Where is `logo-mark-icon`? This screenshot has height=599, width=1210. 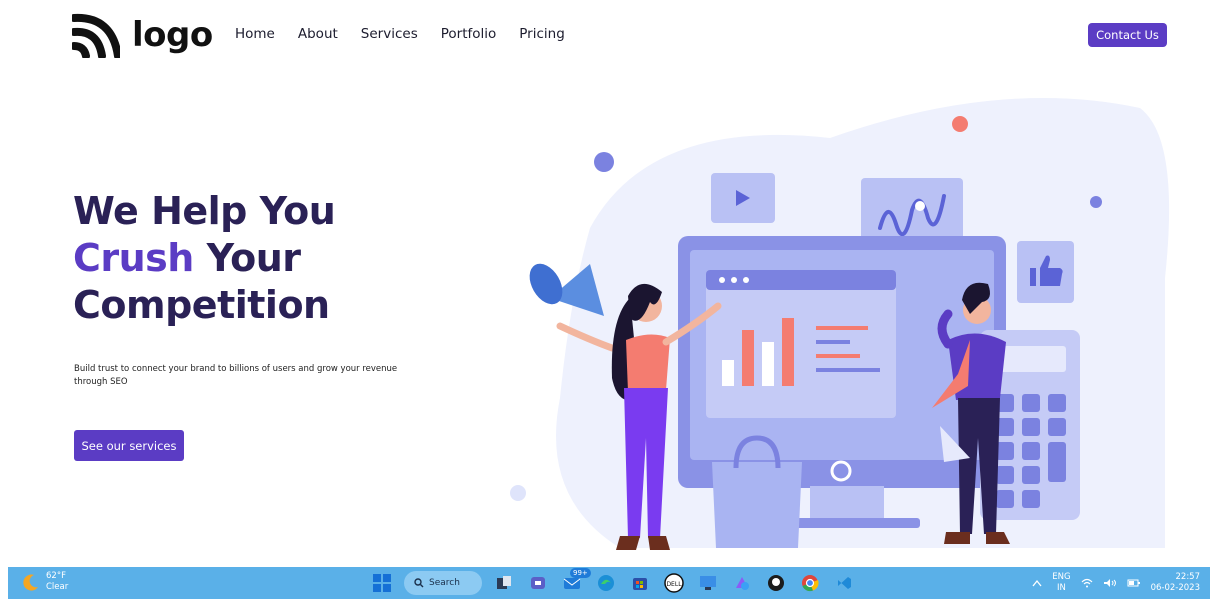
logo-mark-icon is located at coordinates (96, 35).